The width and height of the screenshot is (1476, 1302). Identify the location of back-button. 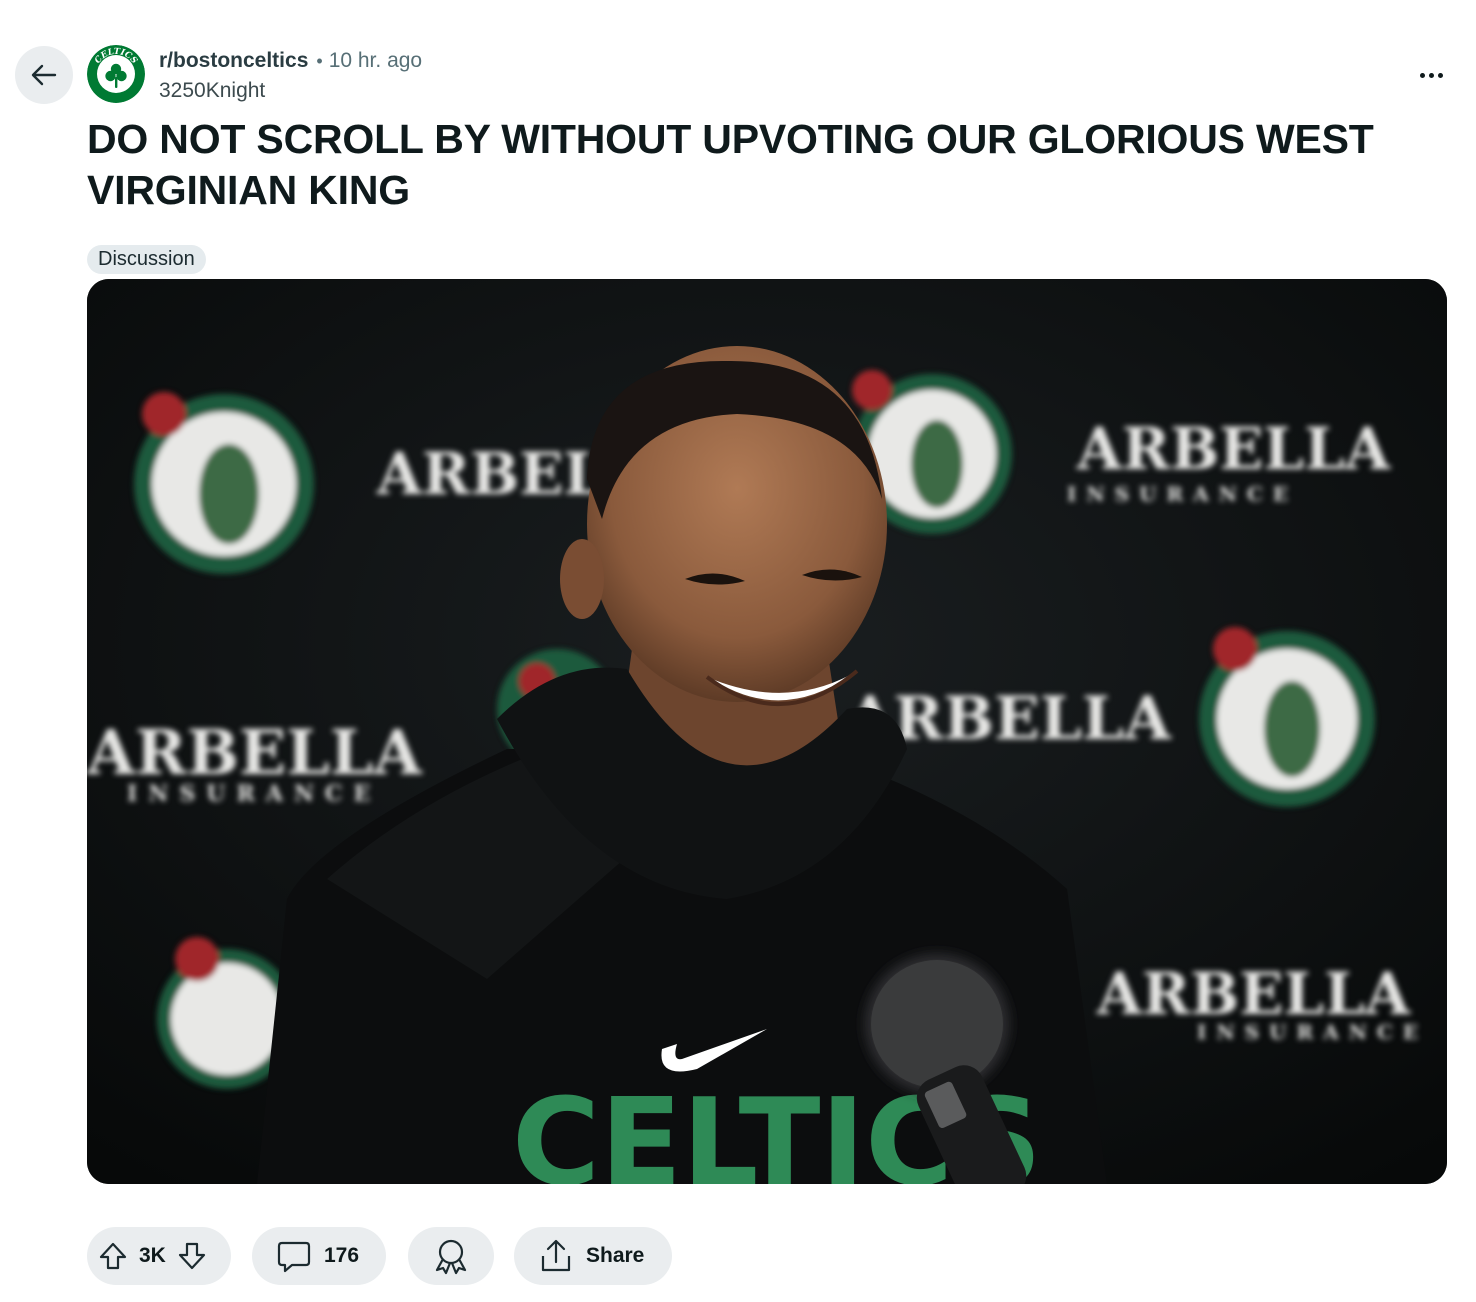
(44, 75).